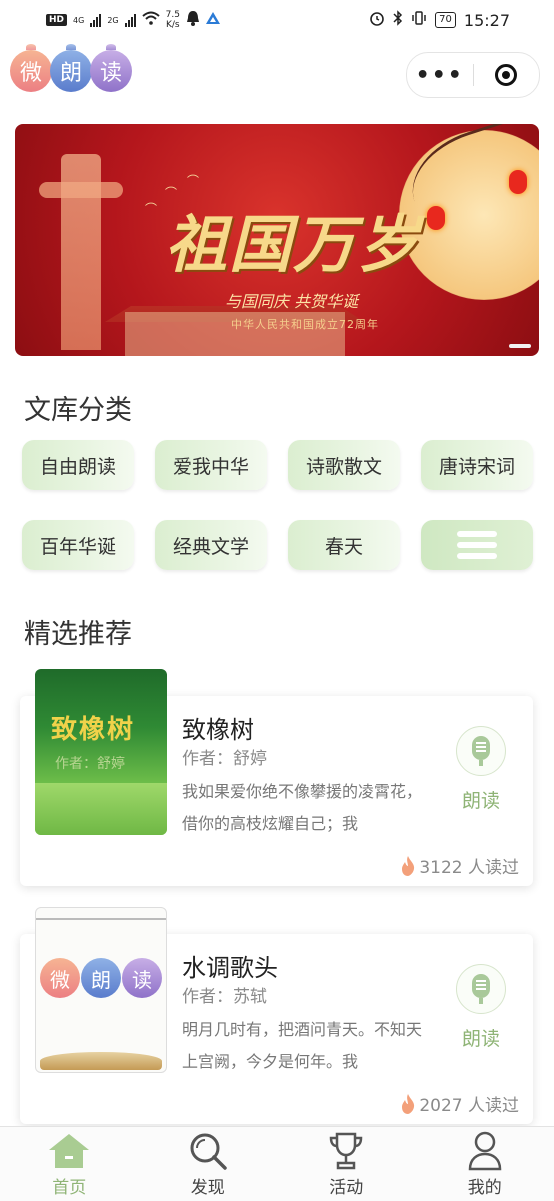 This screenshot has height=1201, width=554. What do you see at coordinates (173, 15) in the screenshot?
I see `speed-value: 7.5` at bounding box center [173, 15].